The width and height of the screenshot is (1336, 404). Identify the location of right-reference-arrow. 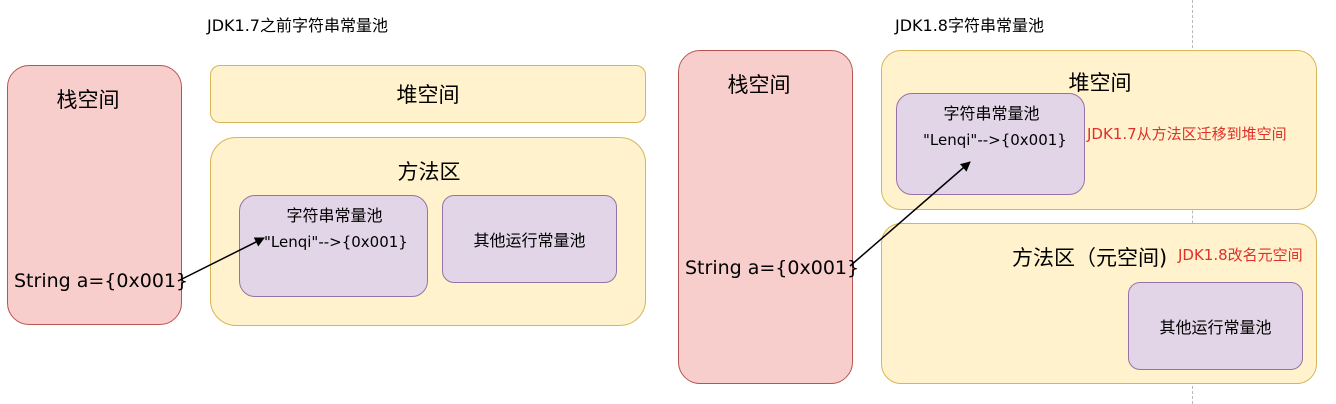
(910, 214).